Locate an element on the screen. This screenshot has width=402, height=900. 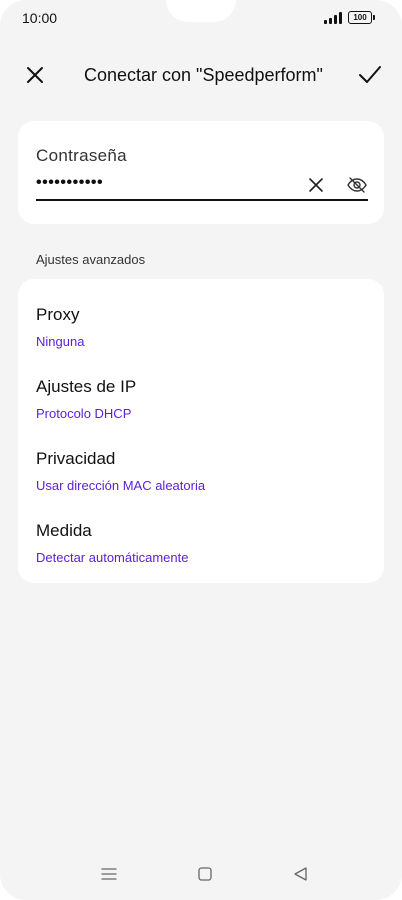
password-label: Contraseña is located at coordinates (81, 155).